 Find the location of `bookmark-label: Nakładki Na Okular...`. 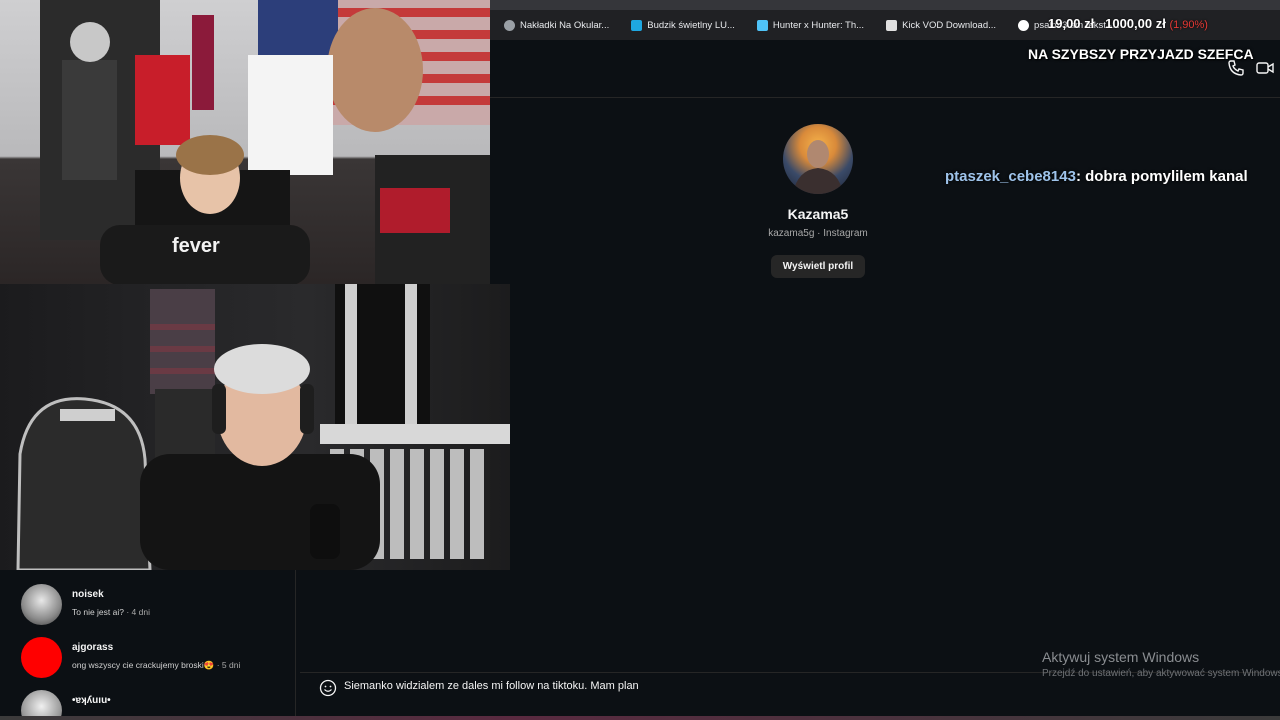

bookmark-label: Nakładki Na Okular... is located at coordinates (565, 25).